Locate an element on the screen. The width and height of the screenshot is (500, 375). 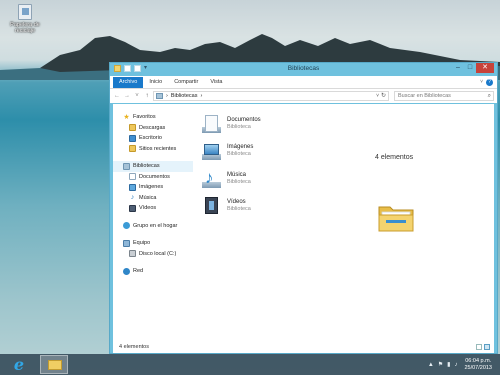
disk-icon is located at coordinates (132, 254).